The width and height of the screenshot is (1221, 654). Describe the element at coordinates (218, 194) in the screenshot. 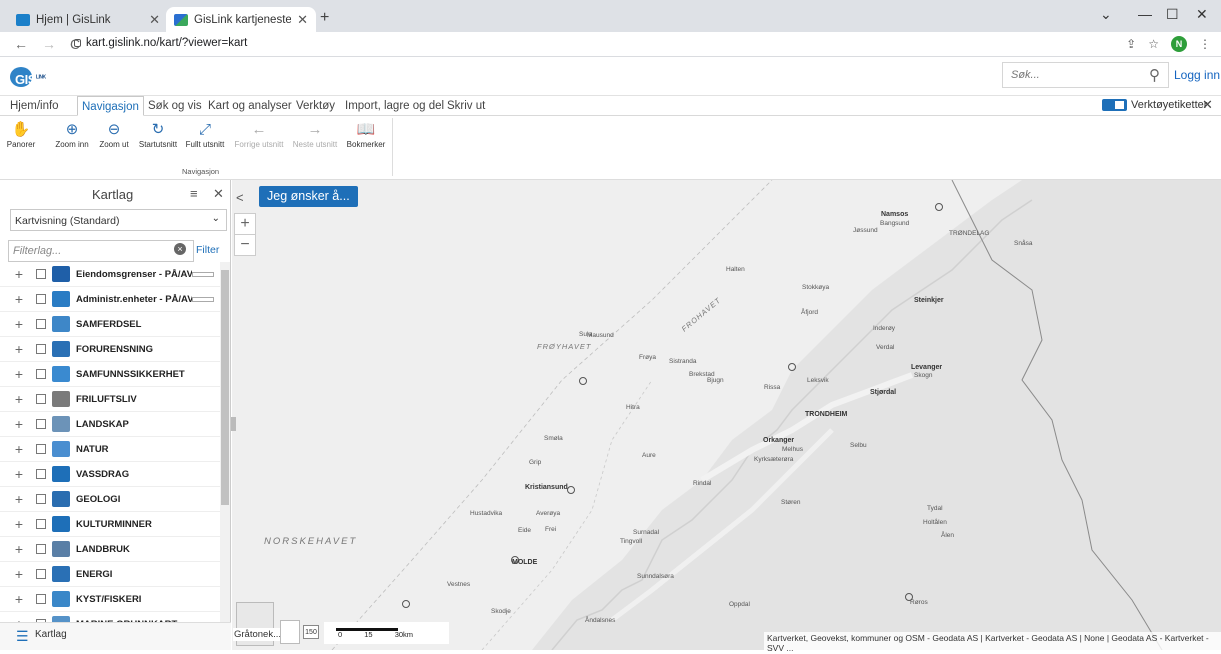

I see `close-panel-icon: ✕` at that location.